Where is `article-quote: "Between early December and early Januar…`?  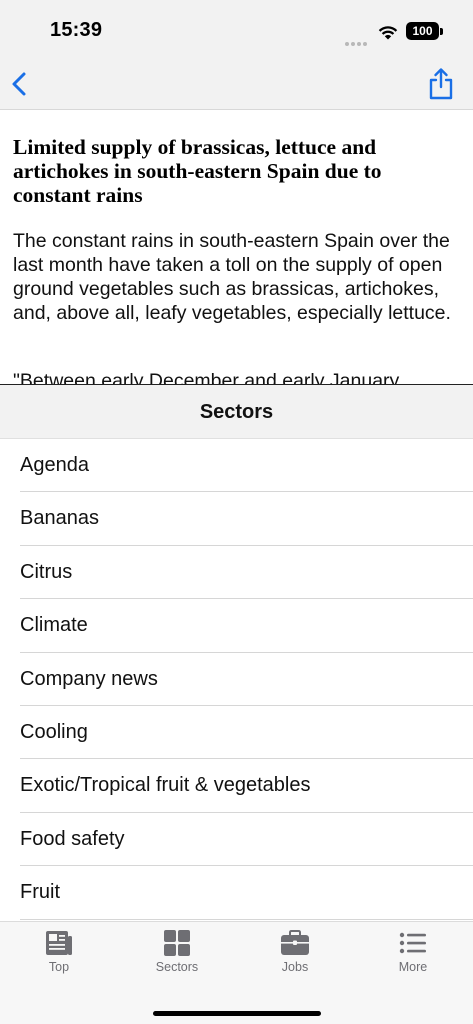
article-quote: "Between early December and early Januar… is located at coordinates (206, 377).